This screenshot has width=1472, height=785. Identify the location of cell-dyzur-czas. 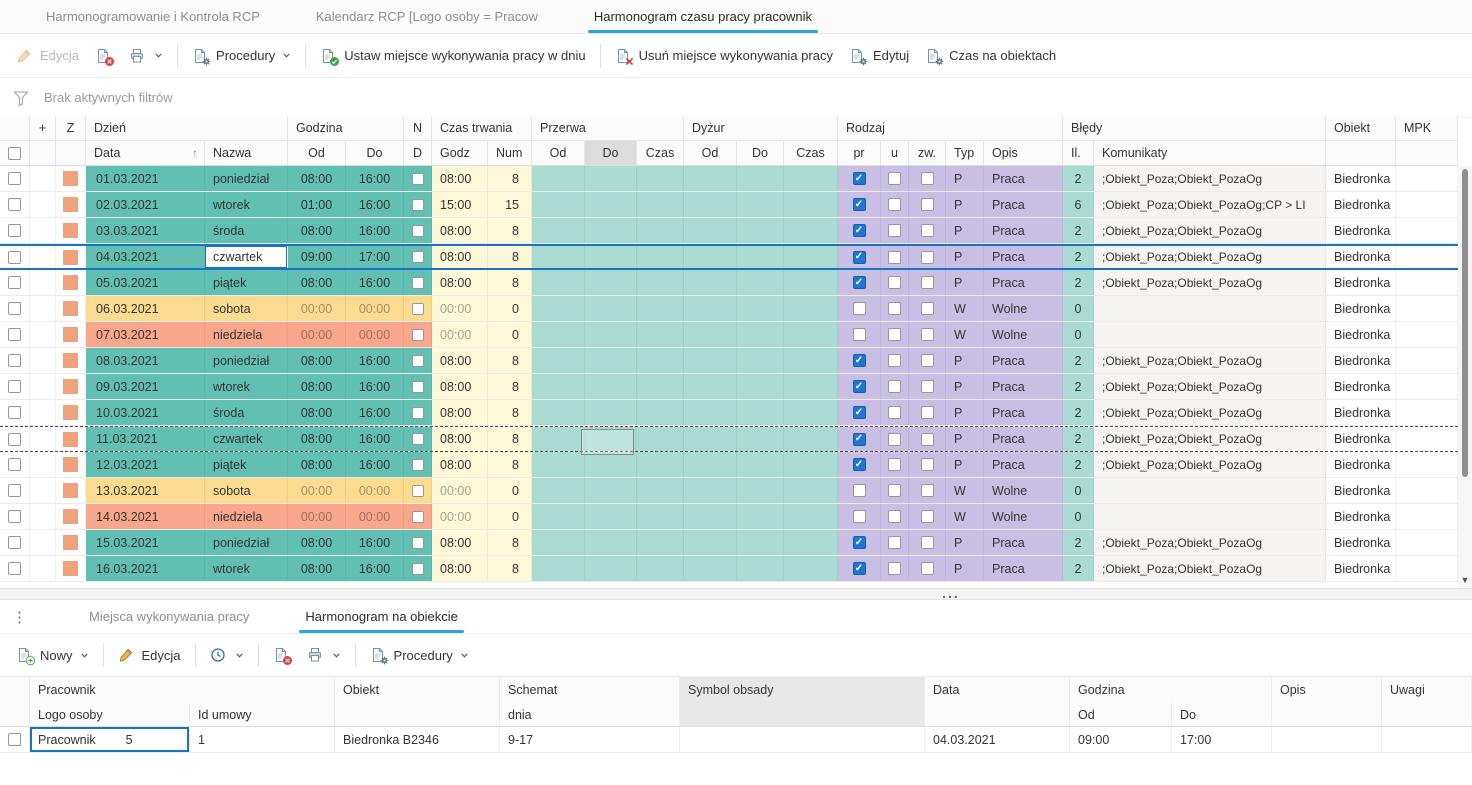
(811, 542).